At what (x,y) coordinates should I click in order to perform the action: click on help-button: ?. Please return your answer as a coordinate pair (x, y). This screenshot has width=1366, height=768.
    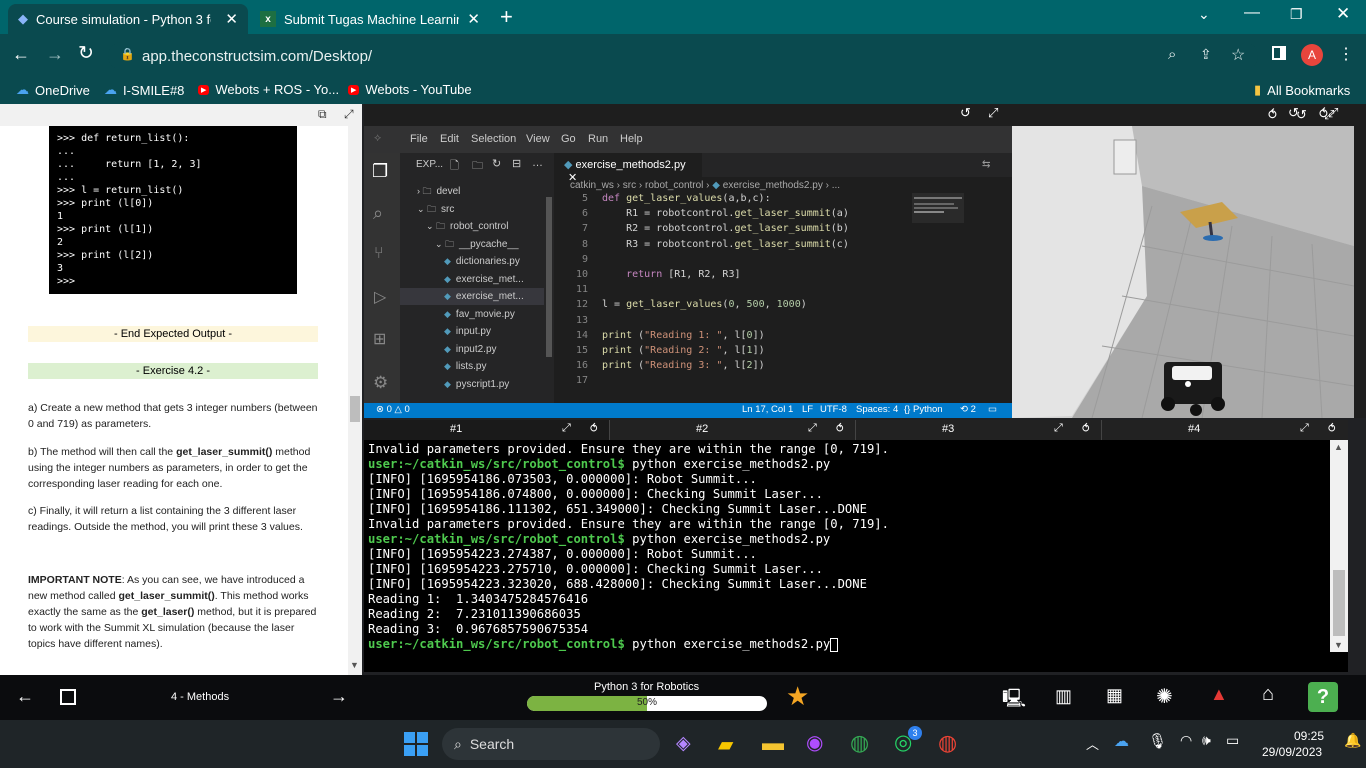
    Looking at the image, I should click on (1323, 697).